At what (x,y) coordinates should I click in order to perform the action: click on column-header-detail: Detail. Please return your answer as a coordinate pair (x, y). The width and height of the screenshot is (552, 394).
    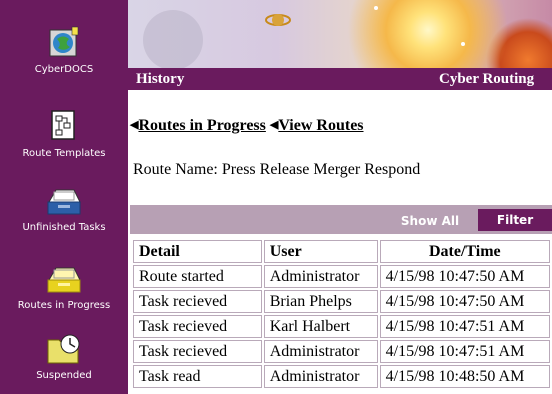
    Looking at the image, I should click on (197, 251).